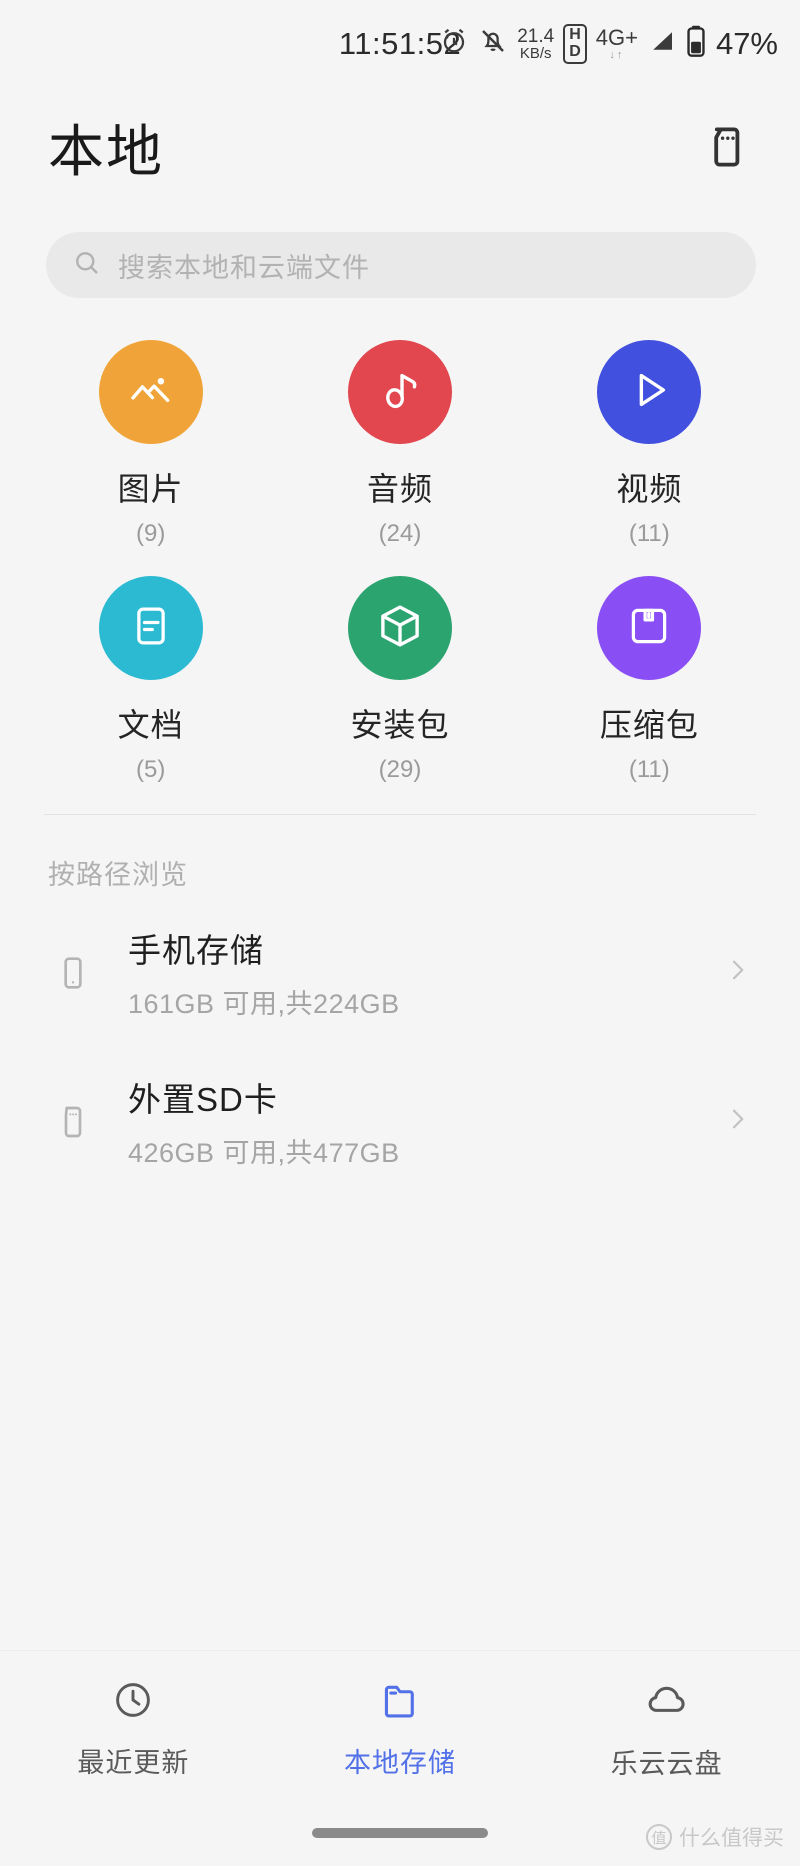 Image resolution: width=800 pixels, height=1866 pixels. I want to click on folder-icon, so click(400, 1702).